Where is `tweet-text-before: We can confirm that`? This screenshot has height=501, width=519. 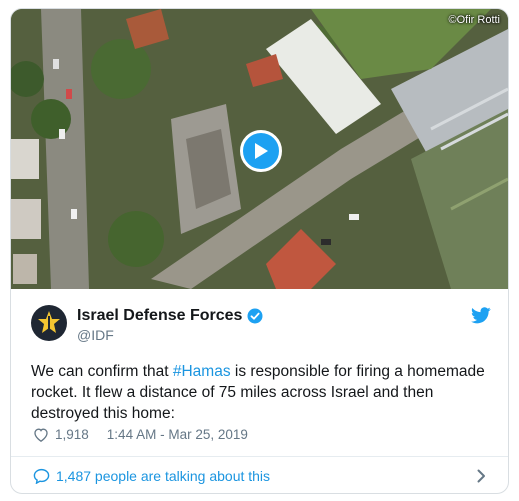 tweet-text-before: We can confirm that is located at coordinates (102, 371).